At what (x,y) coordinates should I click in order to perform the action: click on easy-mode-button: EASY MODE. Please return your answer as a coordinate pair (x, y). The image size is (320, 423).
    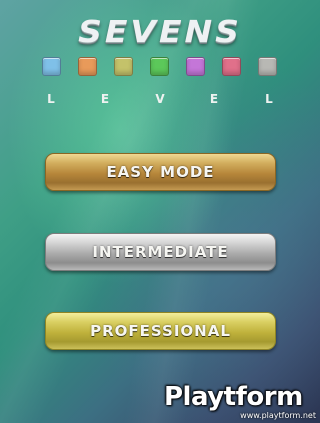
    Looking at the image, I should click on (160, 172).